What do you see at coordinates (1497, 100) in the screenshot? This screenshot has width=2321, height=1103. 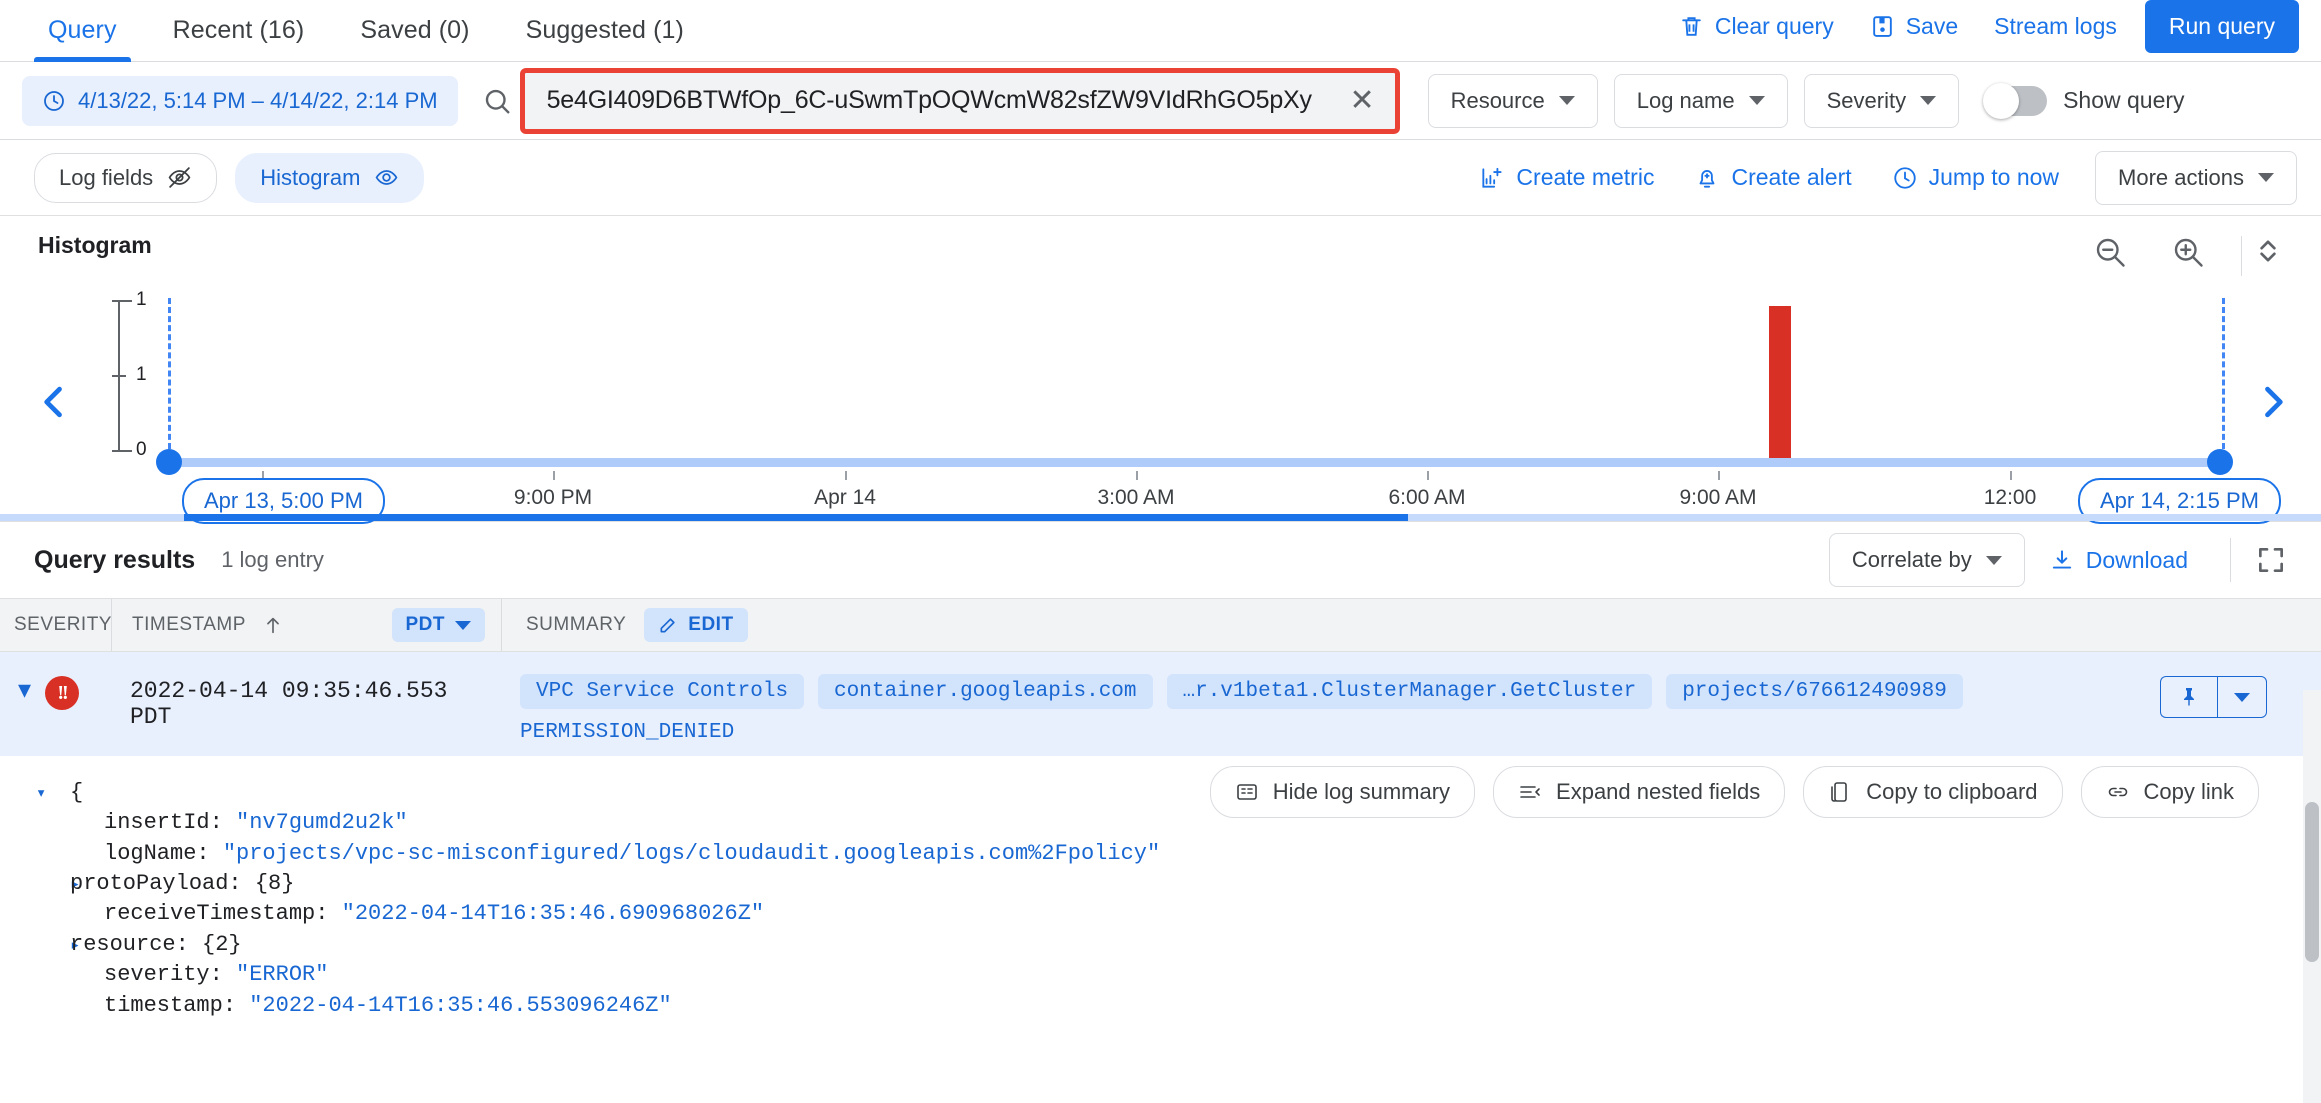 I see `resource-filter-label: Resource` at bounding box center [1497, 100].